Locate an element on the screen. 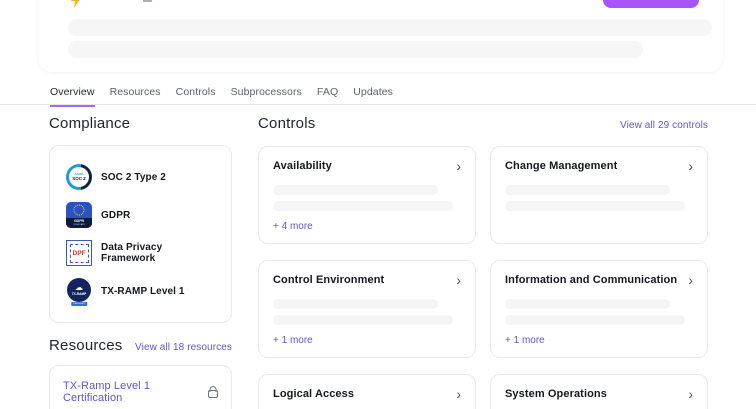 This screenshot has height=409, width=756. control-card-change-management: Change Management › is located at coordinates (599, 195).